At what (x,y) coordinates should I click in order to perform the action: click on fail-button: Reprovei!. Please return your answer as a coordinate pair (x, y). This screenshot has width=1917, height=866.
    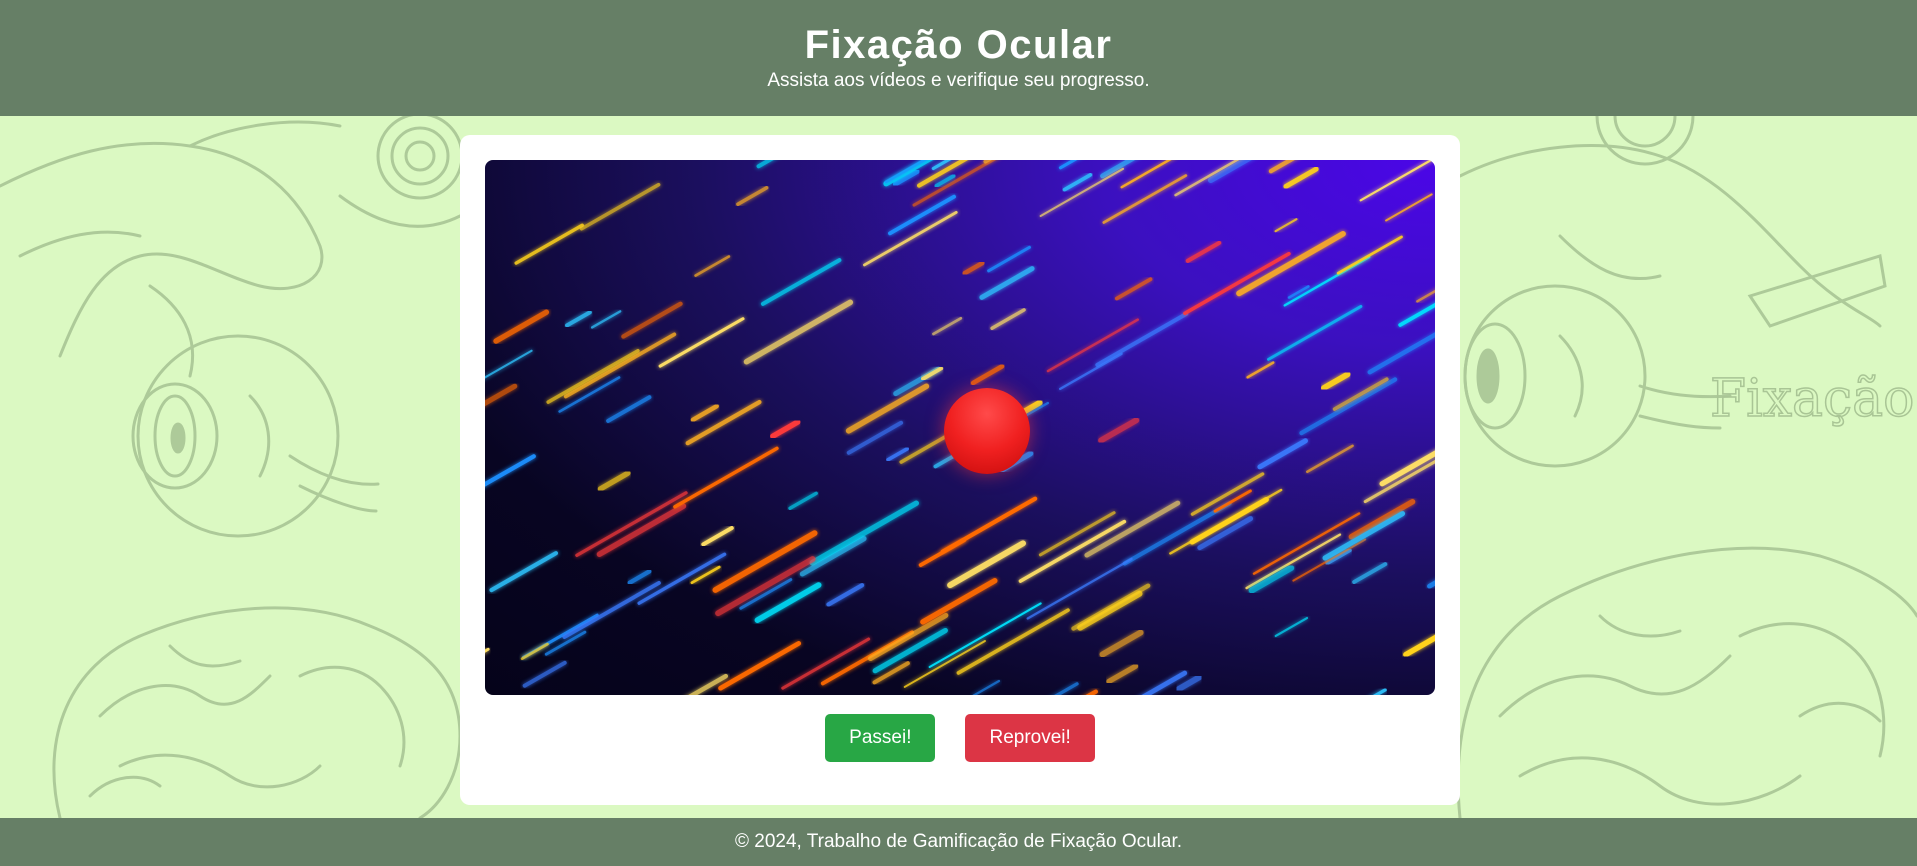
    Looking at the image, I should click on (1030, 738).